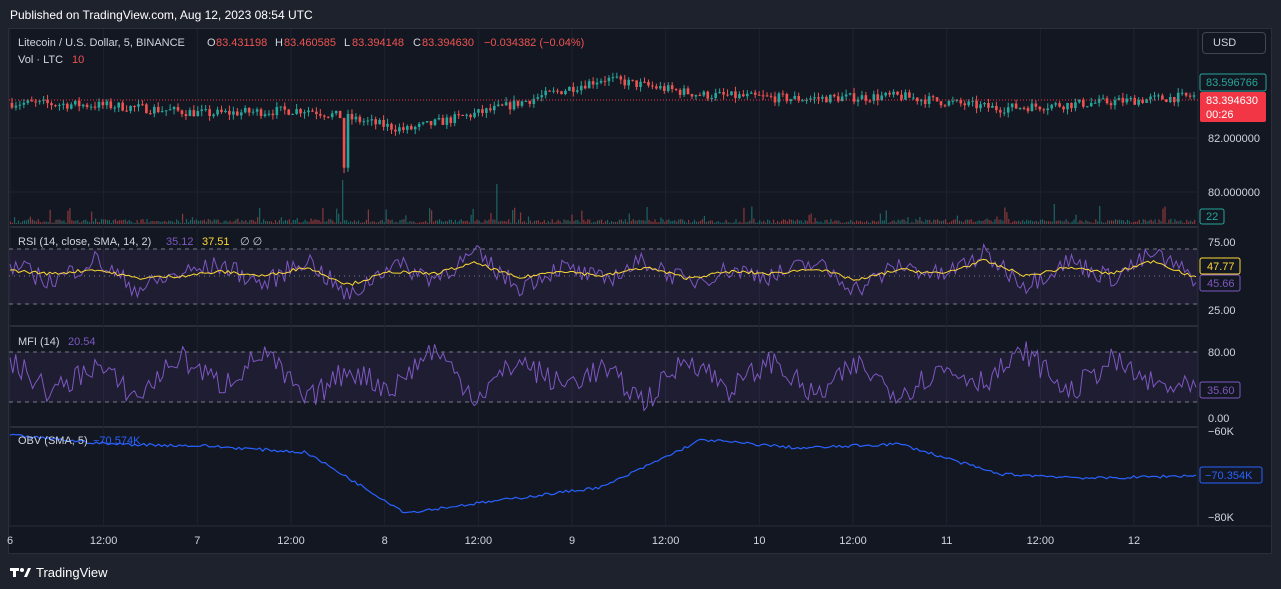  I want to click on currency-button: USD, so click(1234, 43).